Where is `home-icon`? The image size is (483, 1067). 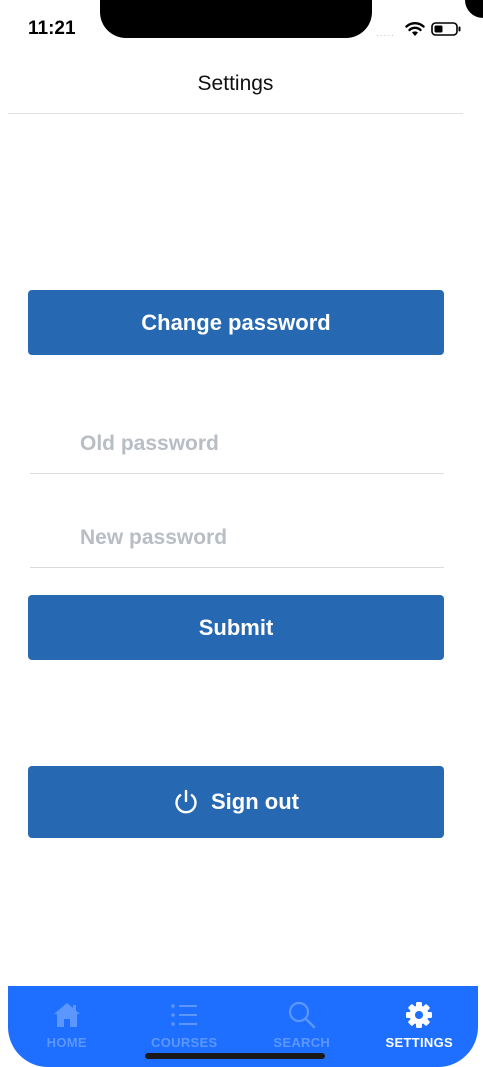
home-icon is located at coordinates (66, 1015).